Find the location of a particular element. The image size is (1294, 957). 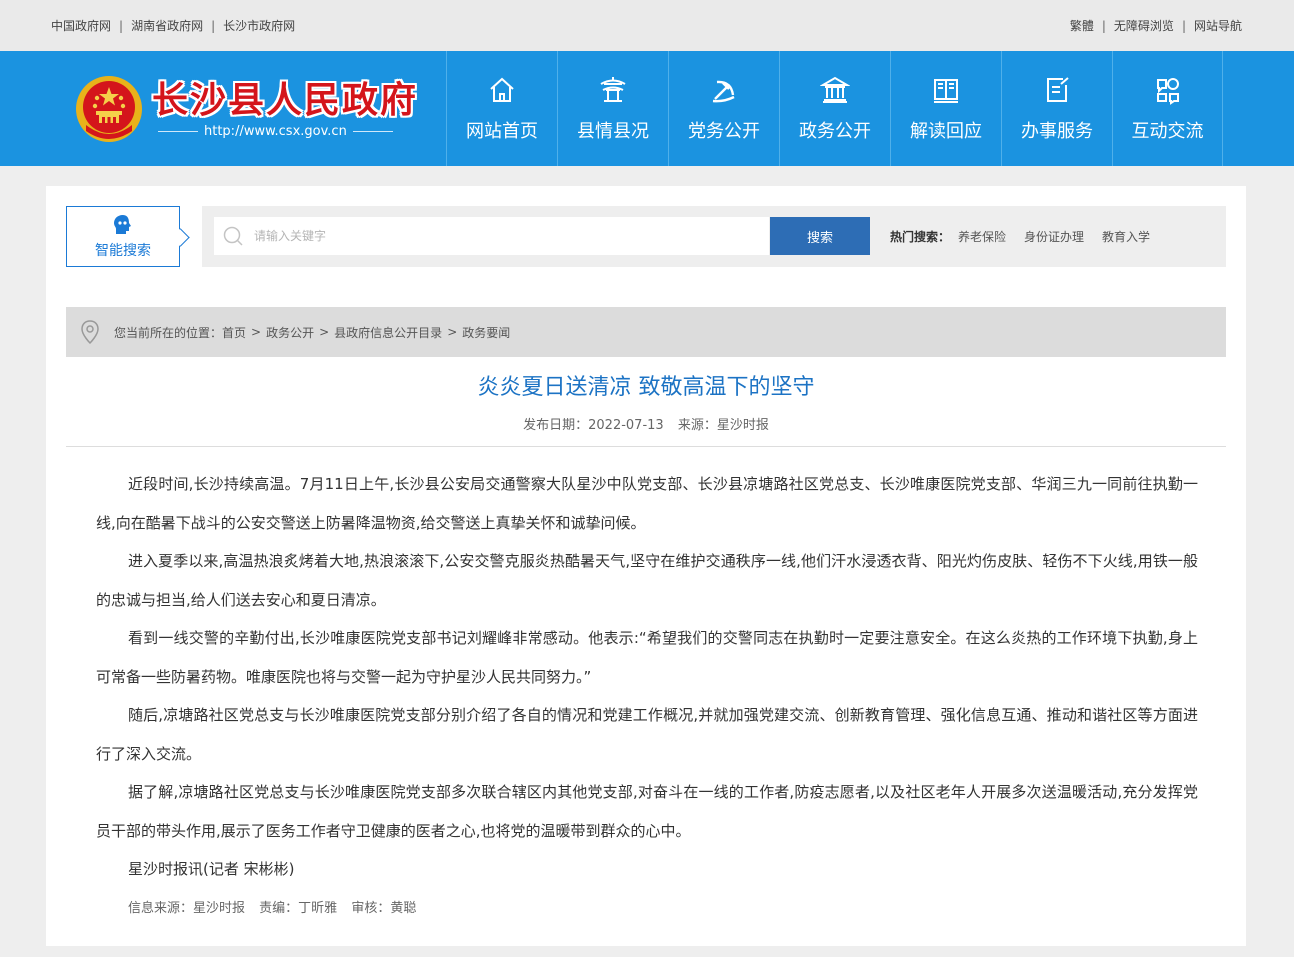

link-hunan-gov: 湖南省政府网 is located at coordinates (167, 25).